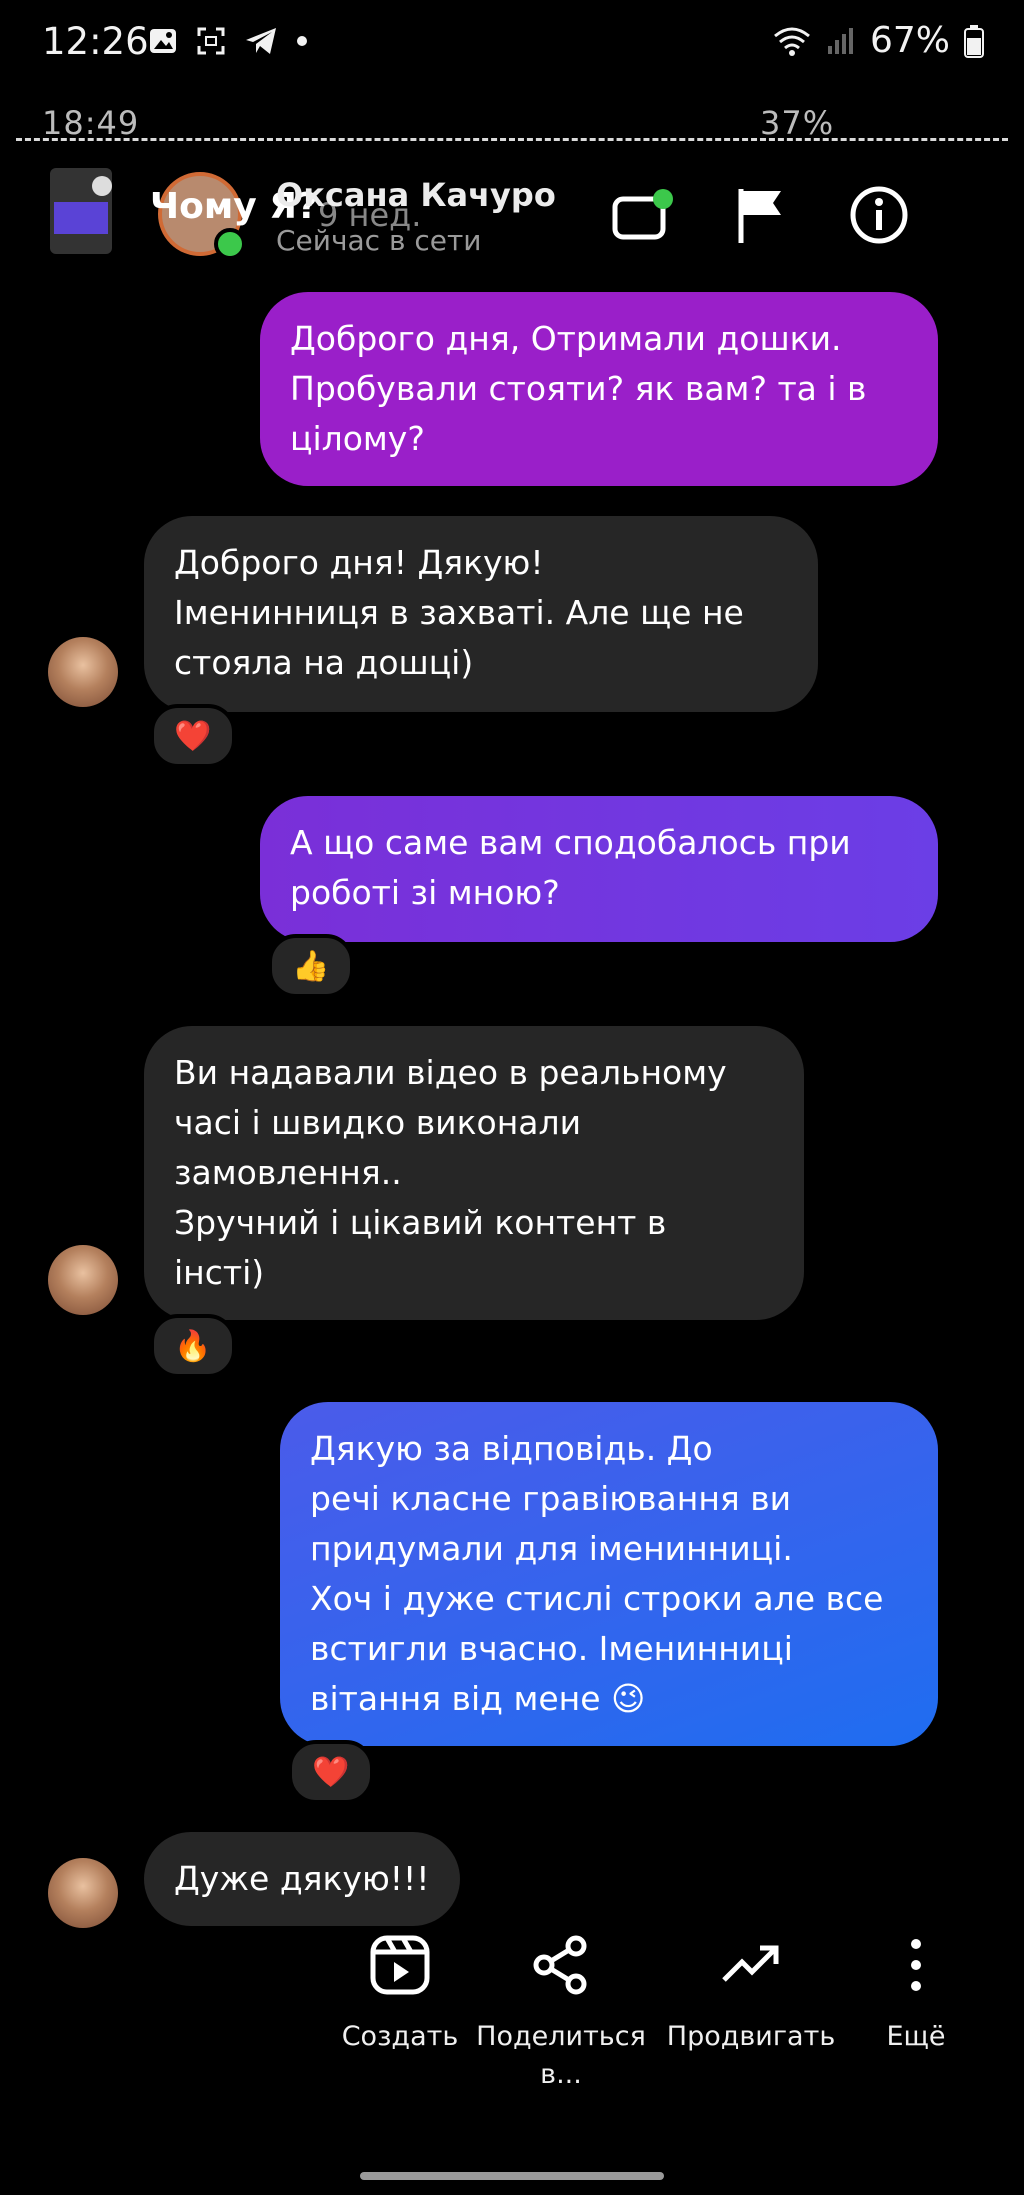  What do you see at coordinates (95, 41) in the screenshot?
I see `status-time: 12:26` at bounding box center [95, 41].